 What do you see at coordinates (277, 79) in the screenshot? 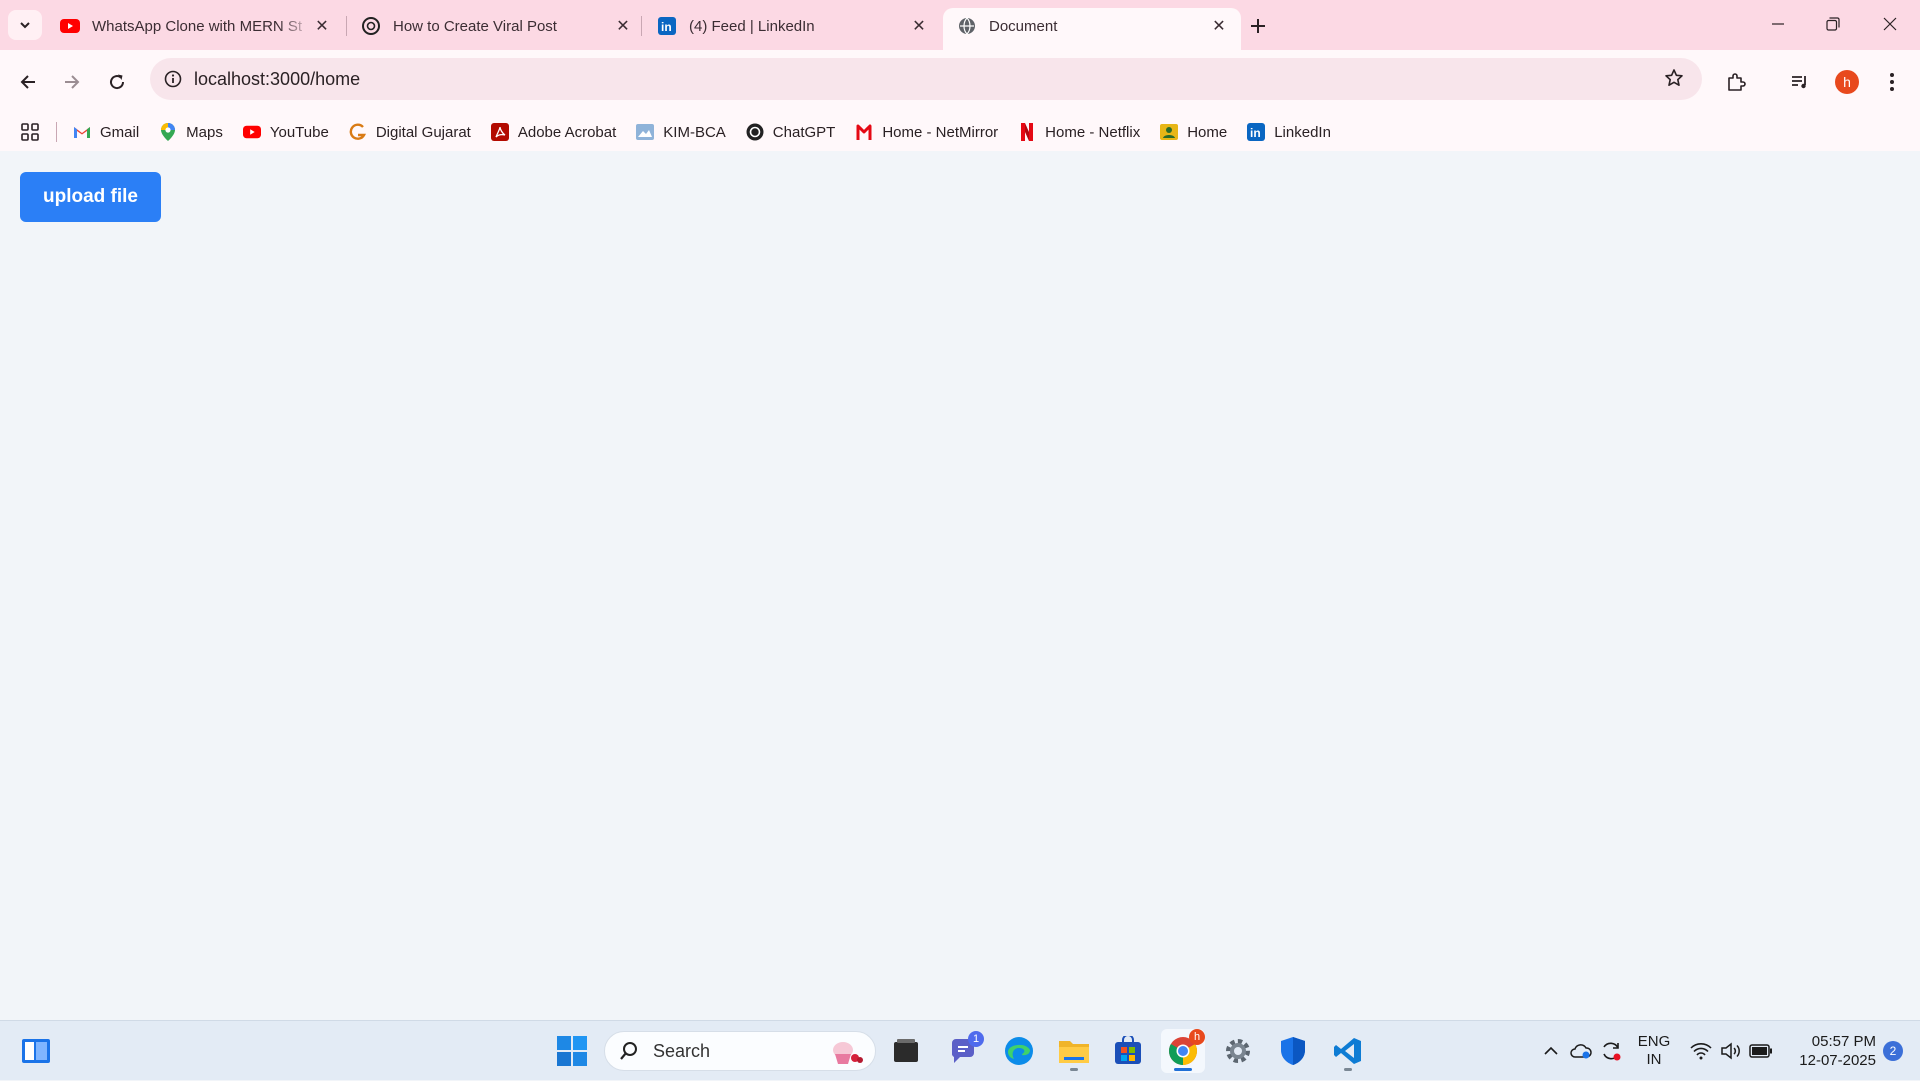
I see `address-url: localhost:3000/home` at bounding box center [277, 79].